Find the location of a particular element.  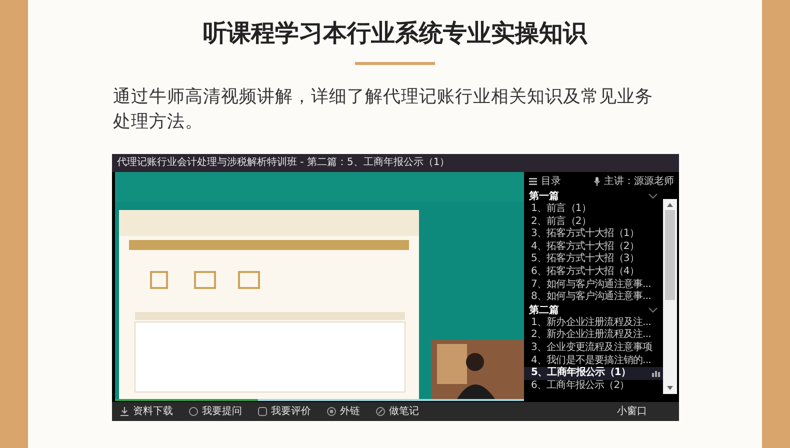

catalog-label: 目录 is located at coordinates (551, 181).